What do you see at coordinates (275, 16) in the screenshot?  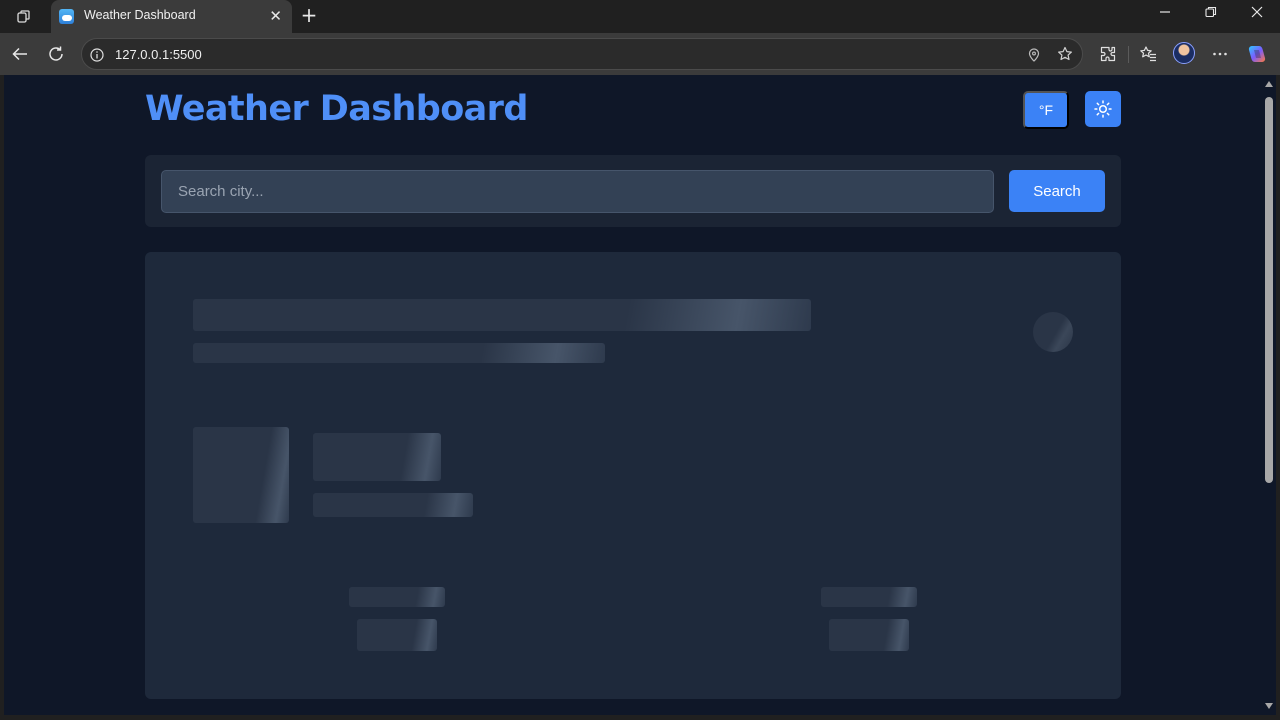 I see `close-tab-icon: ✕` at bounding box center [275, 16].